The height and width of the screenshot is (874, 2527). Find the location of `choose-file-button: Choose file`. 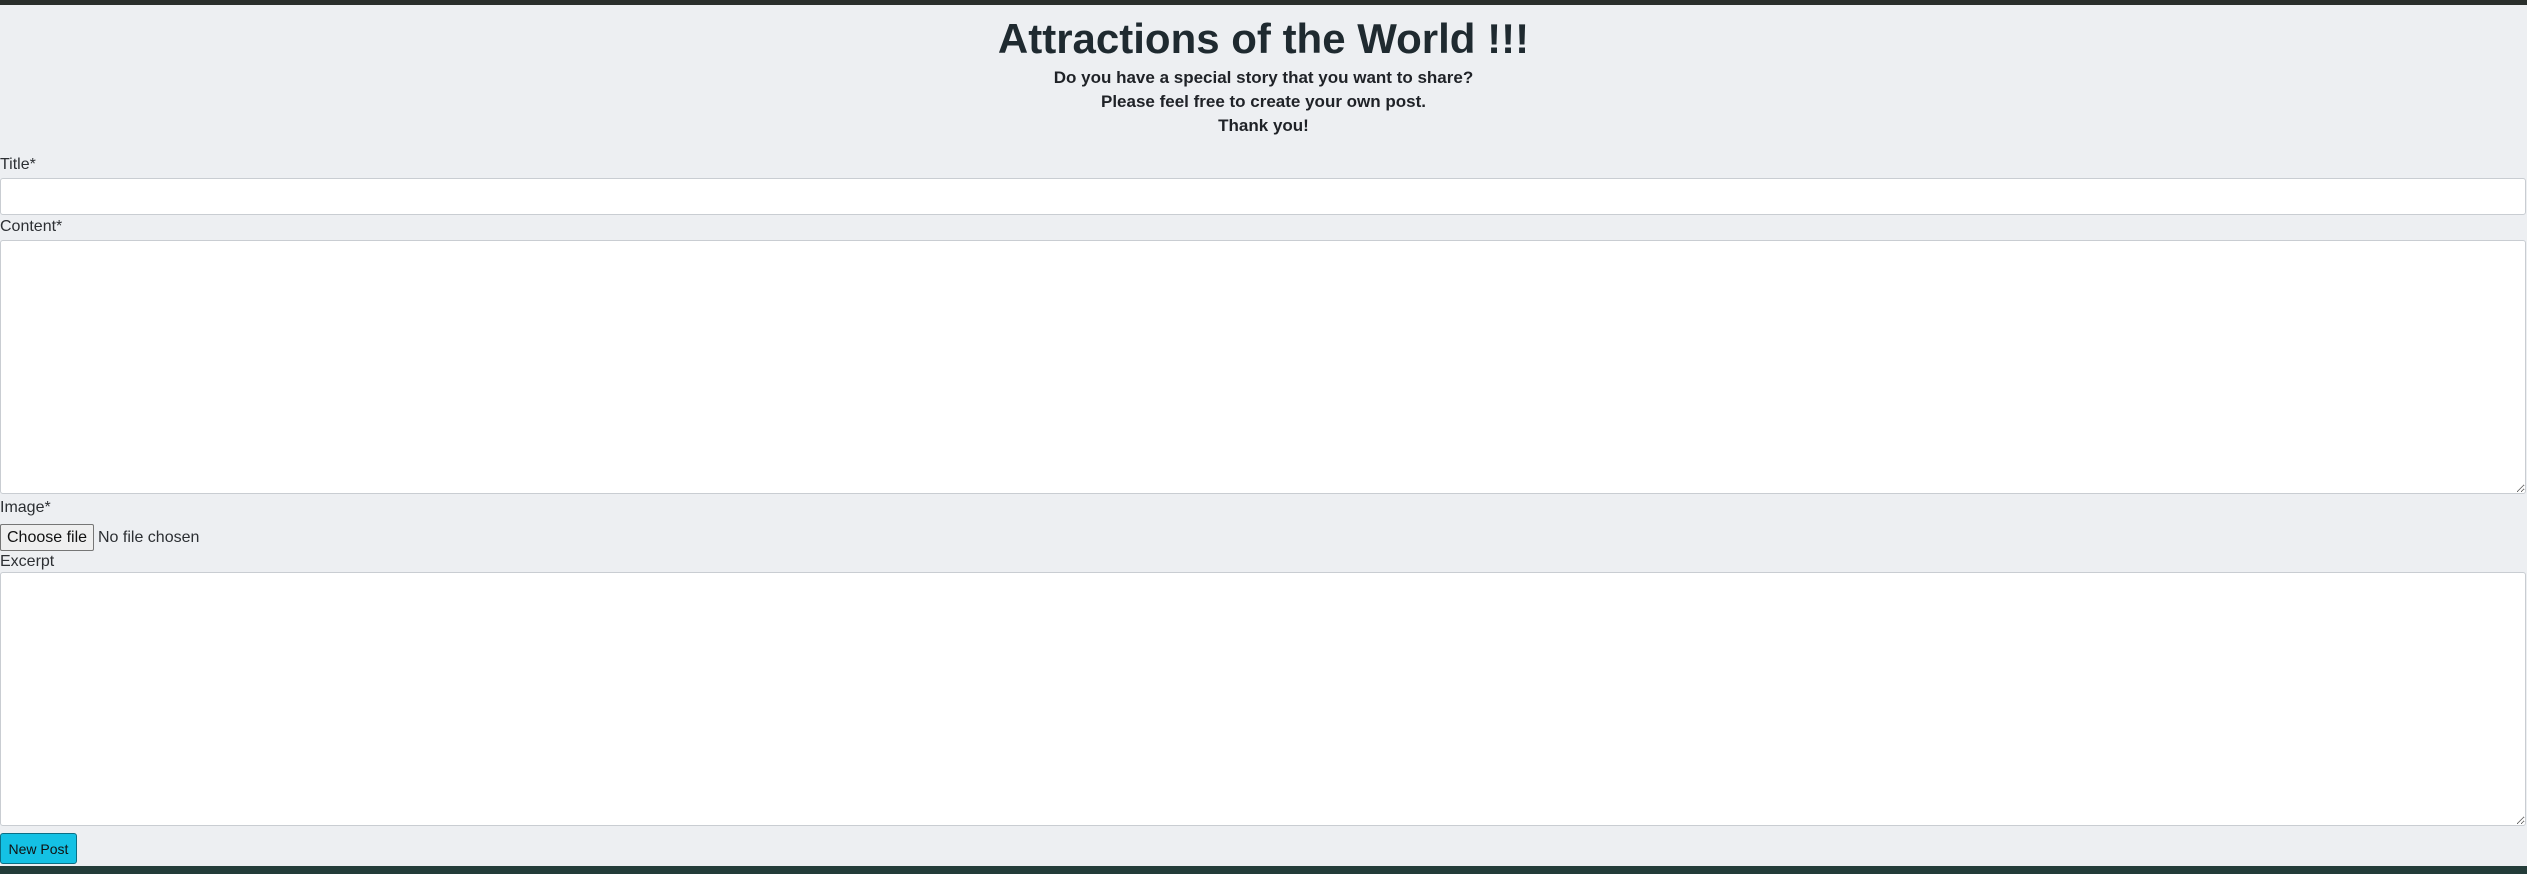

choose-file-button: Choose file is located at coordinates (47, 537).